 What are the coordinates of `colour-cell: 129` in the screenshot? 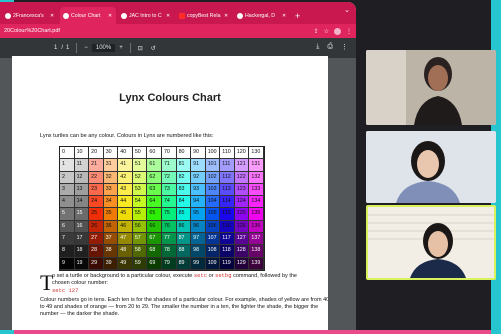 It's located at (242, 263).